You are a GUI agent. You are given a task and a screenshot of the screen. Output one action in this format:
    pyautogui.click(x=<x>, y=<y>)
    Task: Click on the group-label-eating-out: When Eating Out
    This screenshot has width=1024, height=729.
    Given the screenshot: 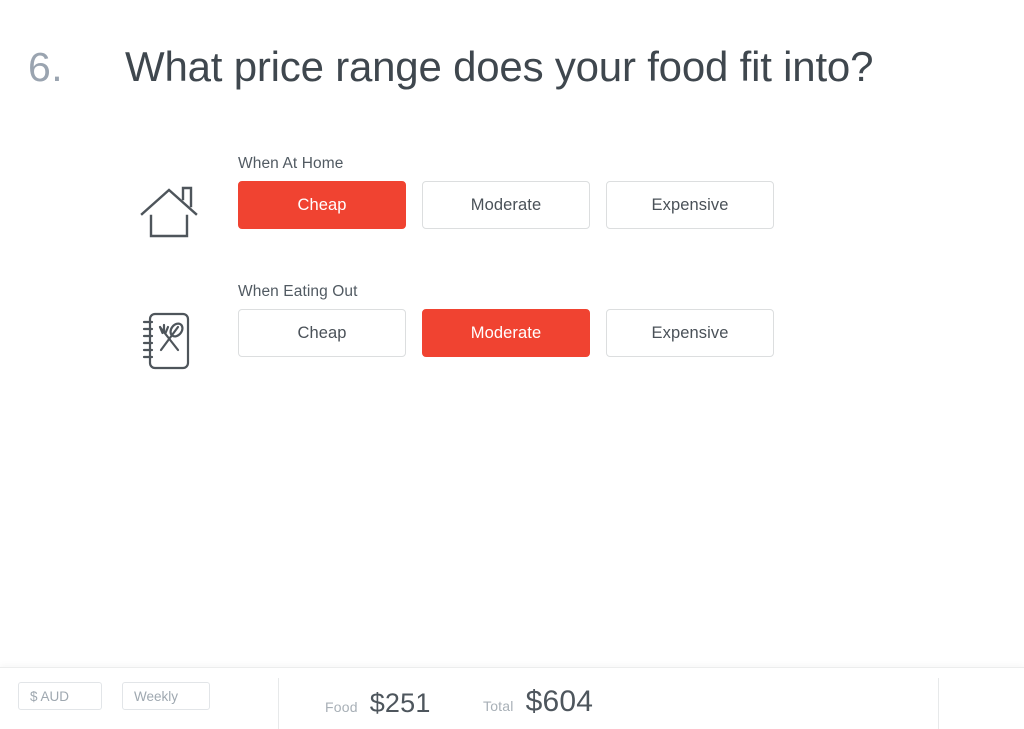 What is the action you would take?
    pyautogui.click(x=298, y=291)
    